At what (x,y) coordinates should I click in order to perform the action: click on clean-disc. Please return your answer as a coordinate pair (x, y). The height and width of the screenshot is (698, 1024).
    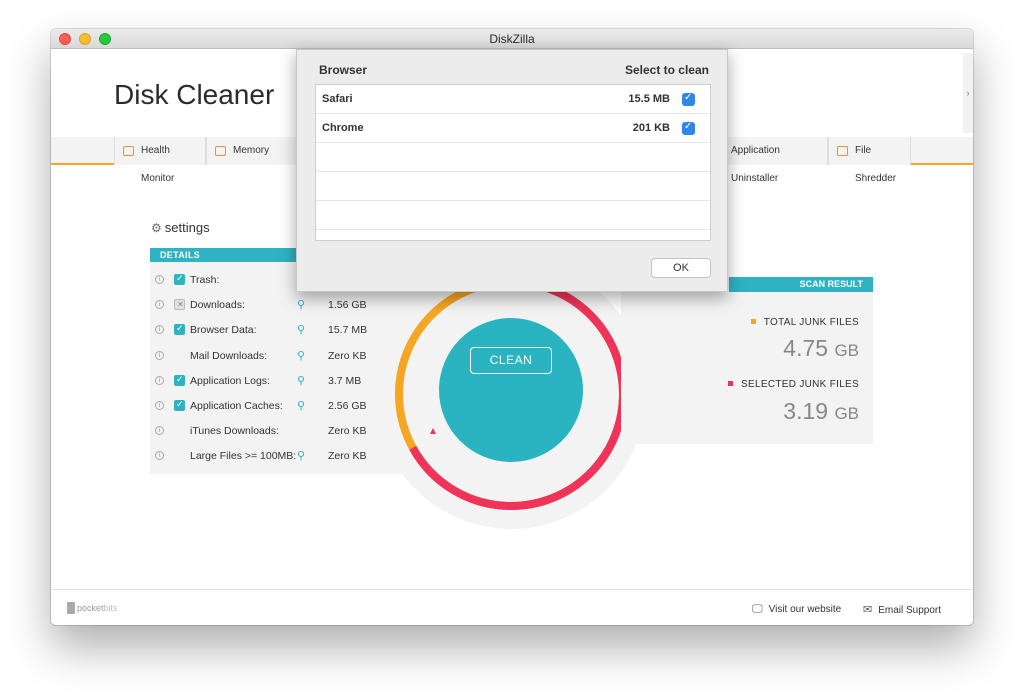
    Looking at the image, I should click on (511, 390).